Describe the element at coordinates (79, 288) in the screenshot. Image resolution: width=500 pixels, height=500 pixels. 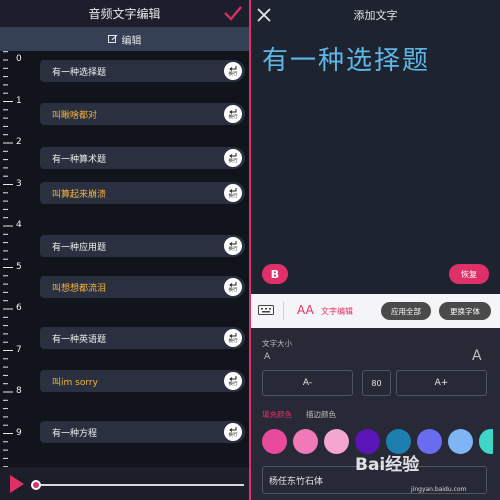
I see `subtitle-text: 叫想想都流泪` at that location.